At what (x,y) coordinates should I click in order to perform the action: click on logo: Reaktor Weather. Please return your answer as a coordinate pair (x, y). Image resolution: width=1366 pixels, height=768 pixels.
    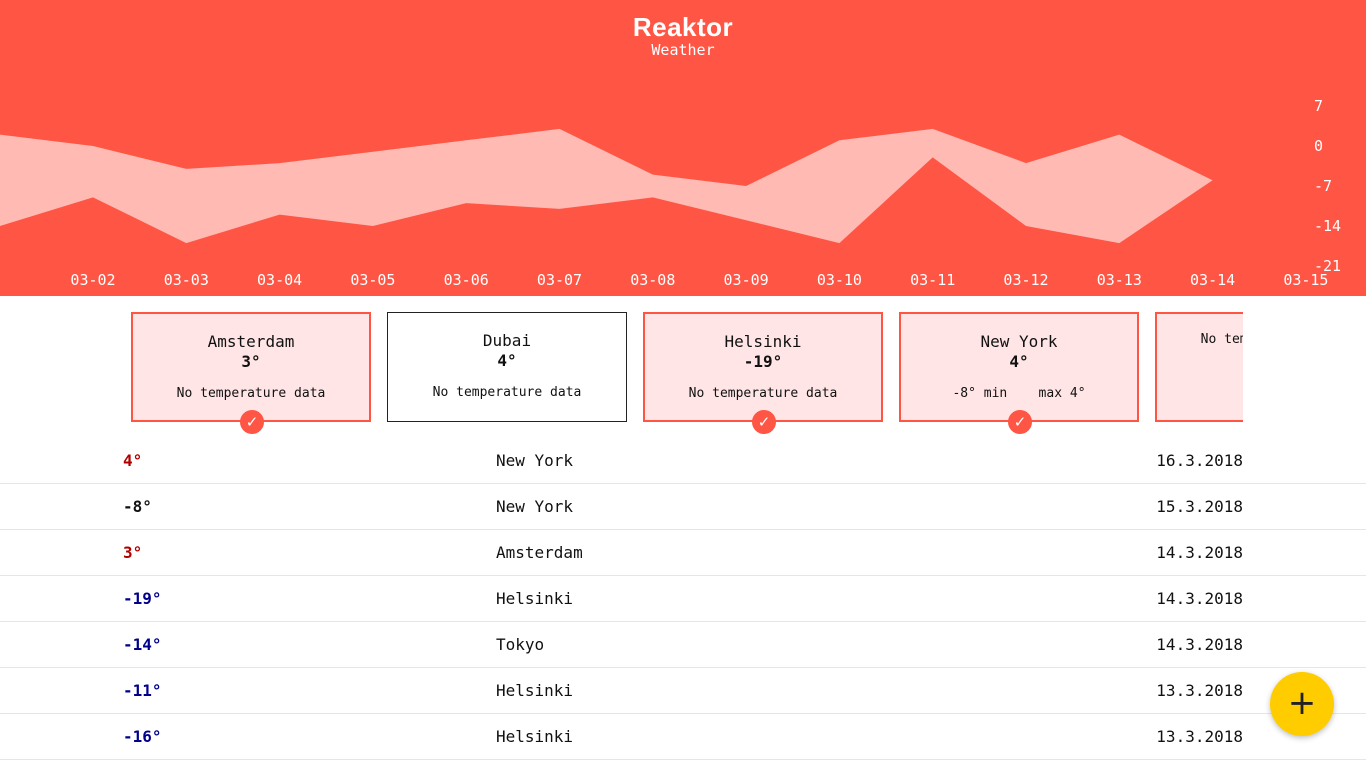
    Looking at the image, I should click on (683, 35).